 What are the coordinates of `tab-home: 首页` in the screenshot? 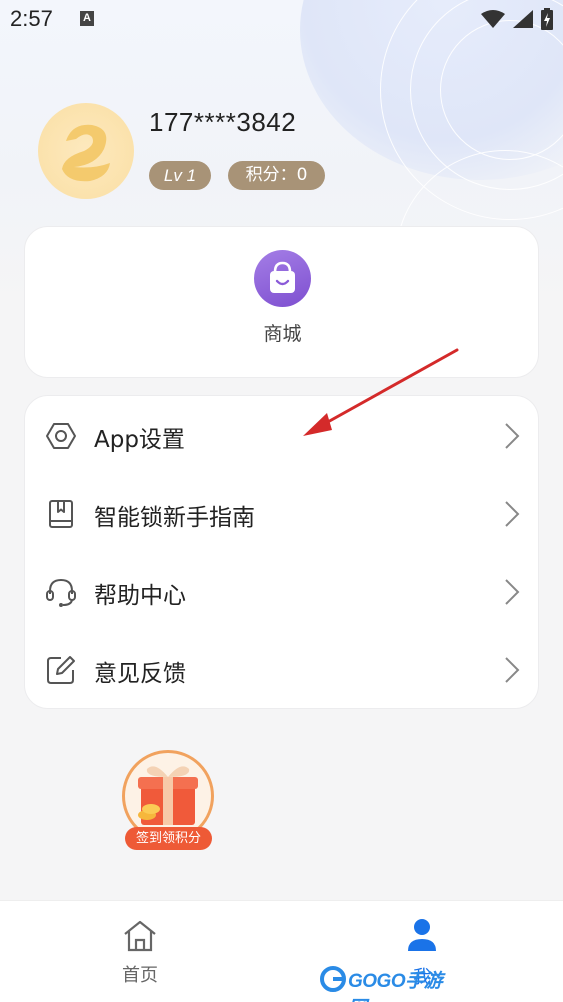 It's located at (140, 954).